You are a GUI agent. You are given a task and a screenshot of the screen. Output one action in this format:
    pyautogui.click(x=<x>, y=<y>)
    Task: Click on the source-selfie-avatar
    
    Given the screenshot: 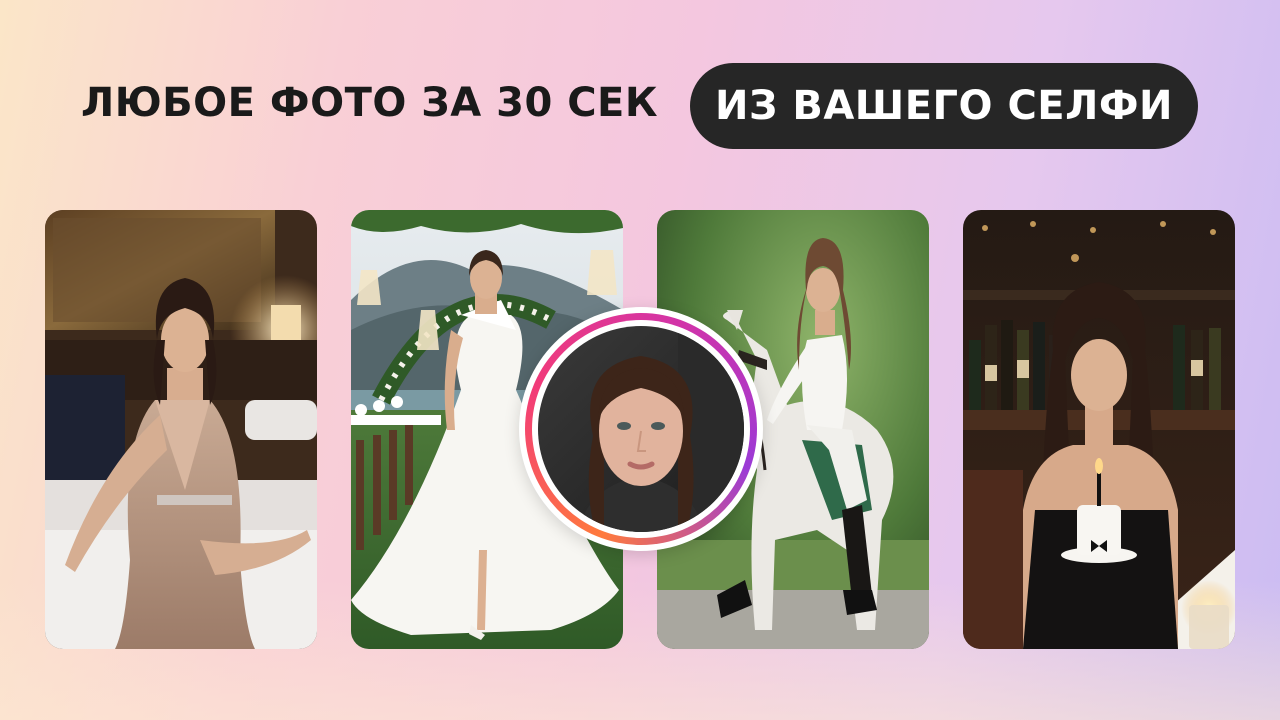 What is the action you would take?
    pyautogui.click(x=641, y=429)
    